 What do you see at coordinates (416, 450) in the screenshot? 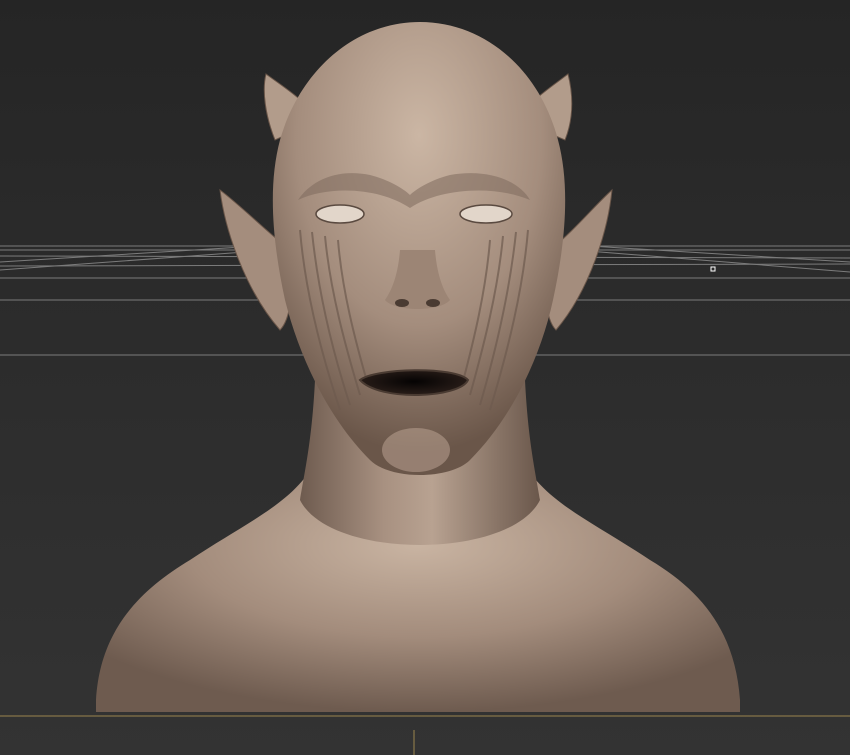
I see `chin` at bounding box center [416, 450].